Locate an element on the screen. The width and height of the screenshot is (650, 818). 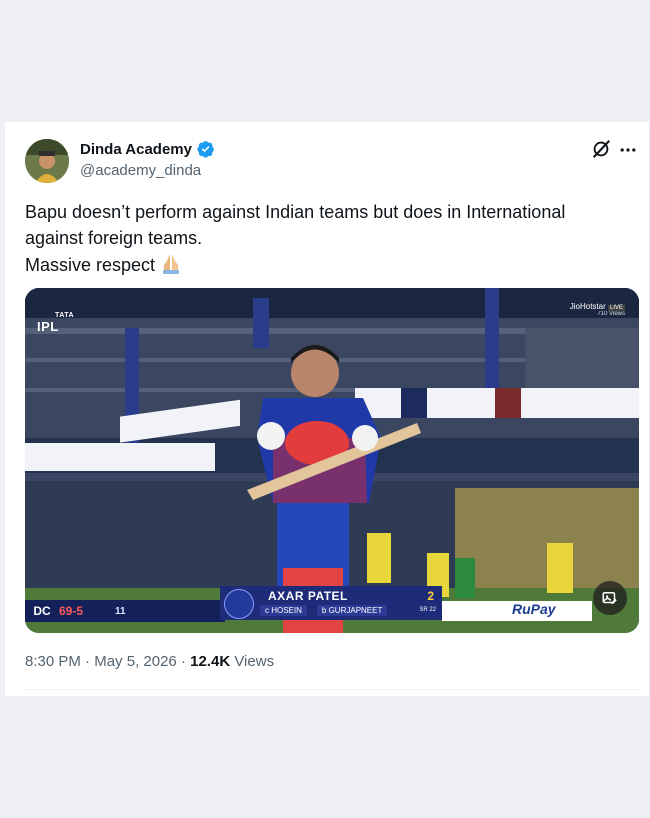
team-badge-icon is located at coordinates (239, 604).